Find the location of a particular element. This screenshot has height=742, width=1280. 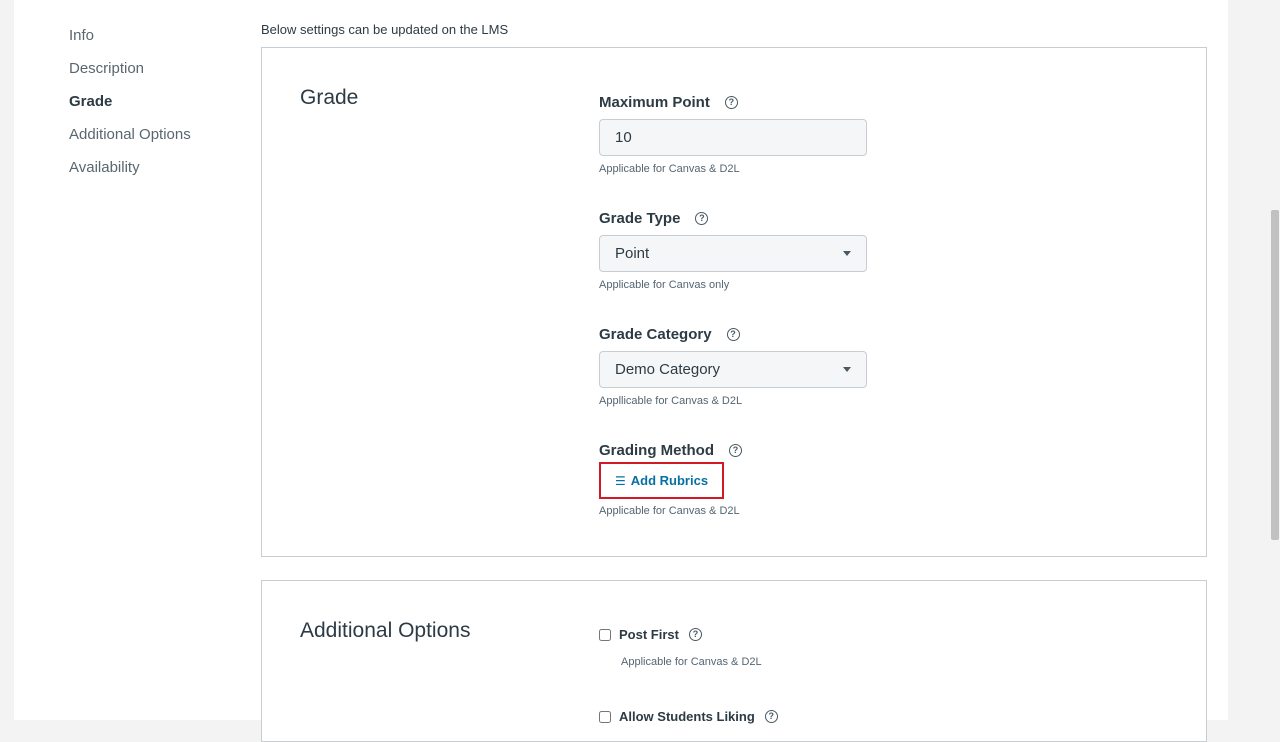

grading-method-label-row: Grading Method ? is located at coordinates (670, 450).